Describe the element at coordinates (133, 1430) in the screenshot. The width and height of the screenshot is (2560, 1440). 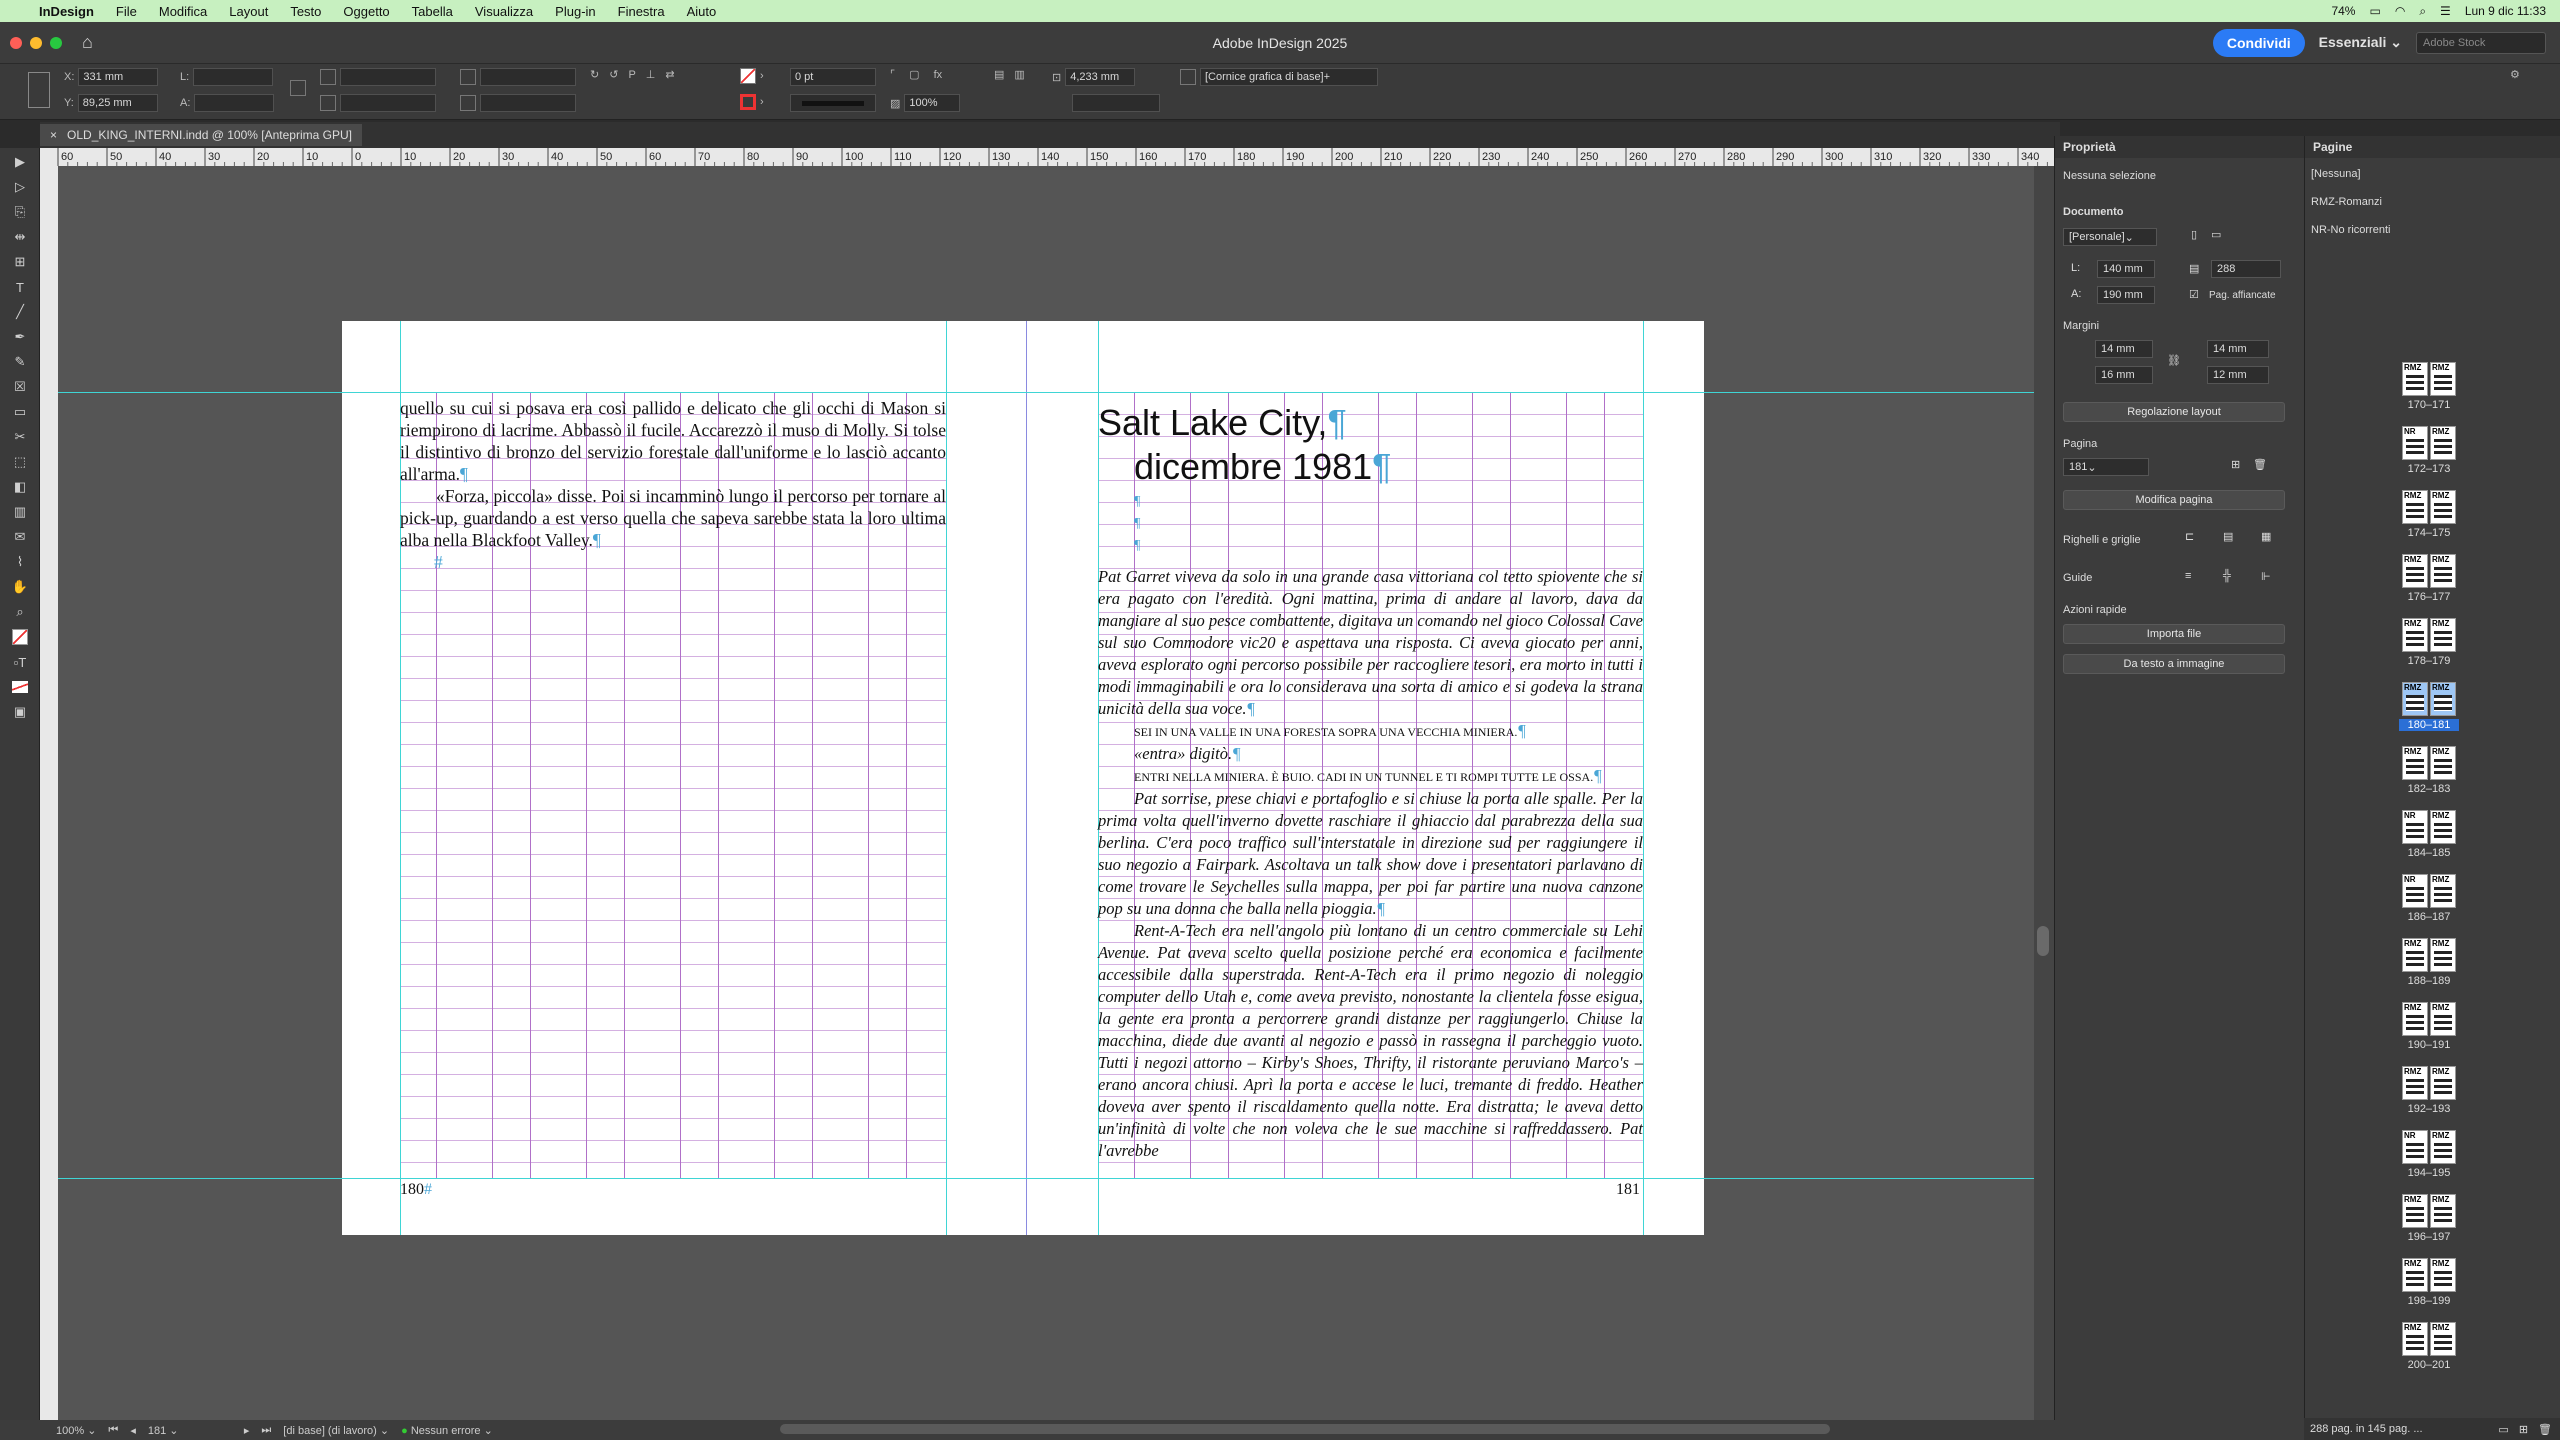
I see `prev-page-button: ◂` at that location.